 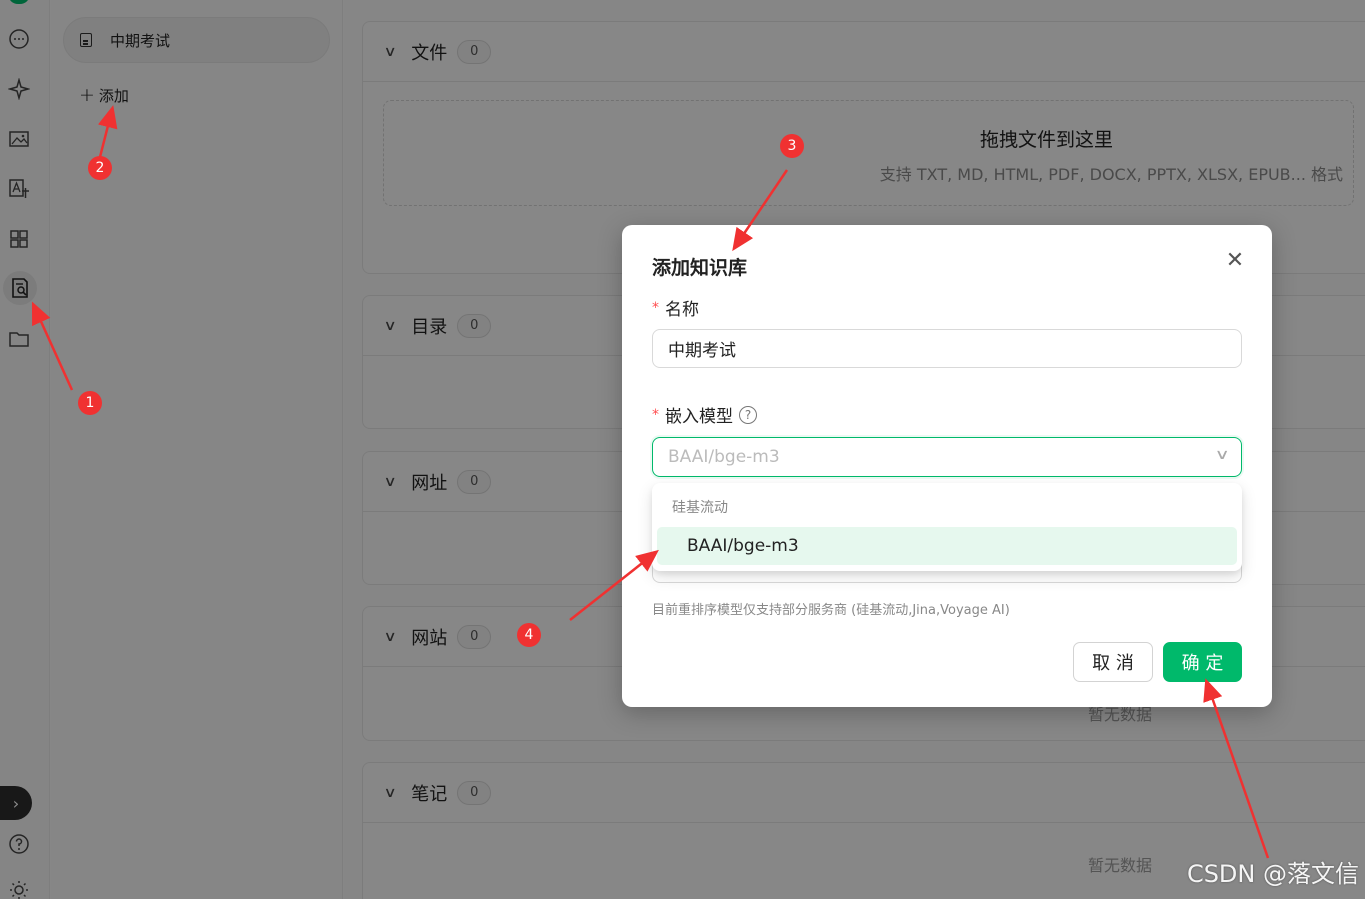 I want to click on rerank-note: 目前重排序模型仅支持部分服务商 (硅基流动,Jina,Voyage AI), so click(x=831, y=610).